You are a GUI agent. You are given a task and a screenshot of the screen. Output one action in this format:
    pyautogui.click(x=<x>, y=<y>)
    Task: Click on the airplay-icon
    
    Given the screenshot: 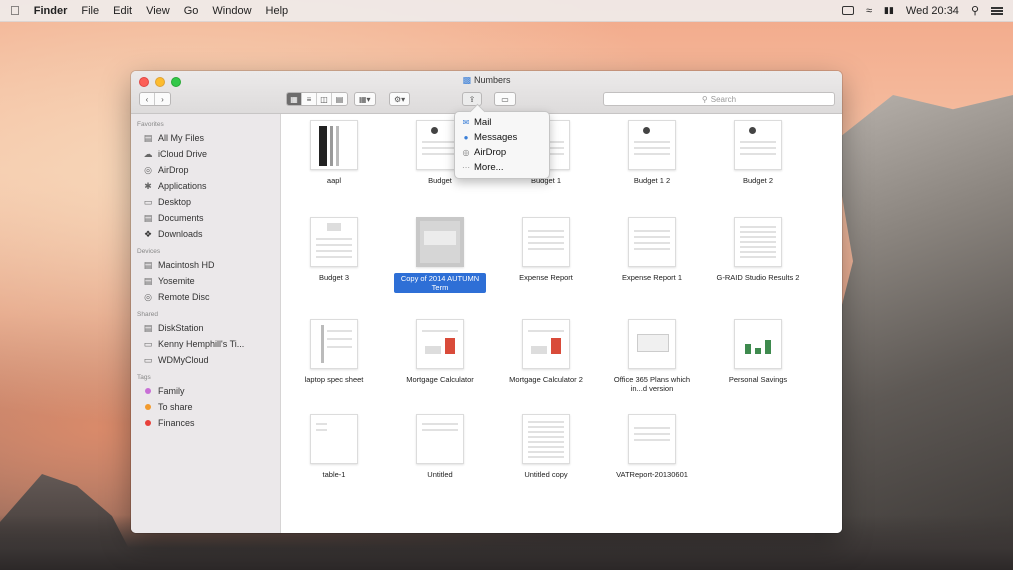 What is the action you would take?
    pyautogui.click(x=847, y=10)
    